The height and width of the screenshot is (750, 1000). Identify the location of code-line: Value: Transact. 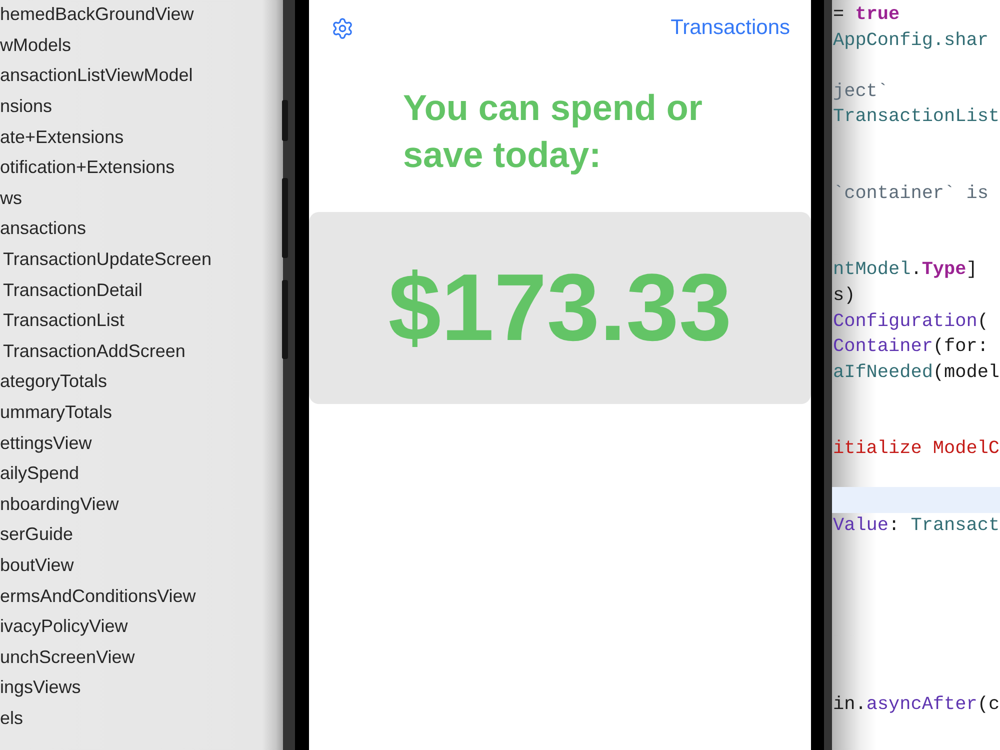
(916, 526).